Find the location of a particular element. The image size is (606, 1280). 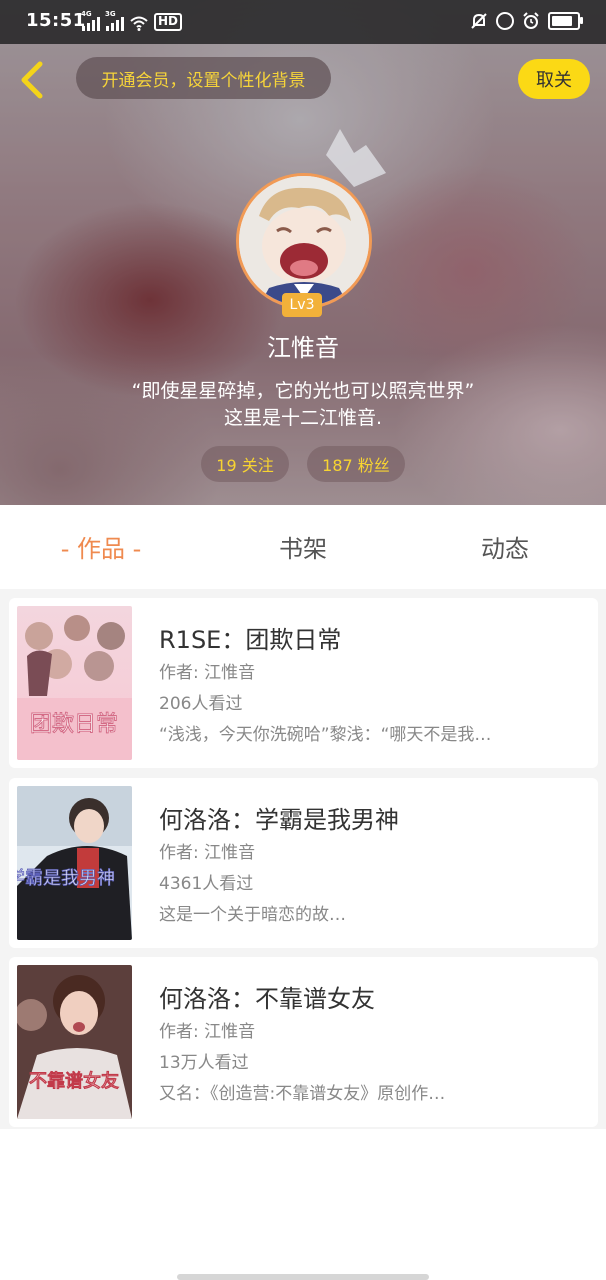

hd-icon: HD is located at coordinates (168, 22).